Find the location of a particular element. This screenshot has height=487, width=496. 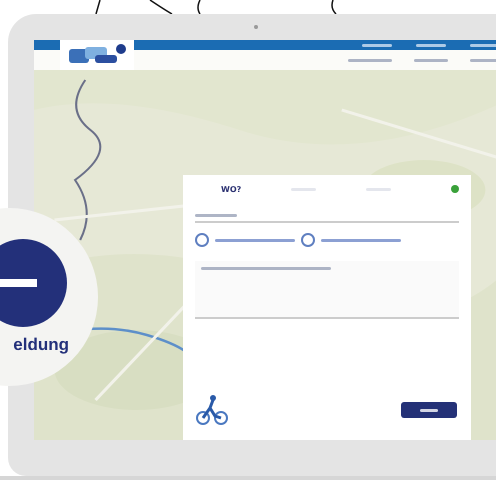

cyclist-icon is located at coordinates (212, 410).